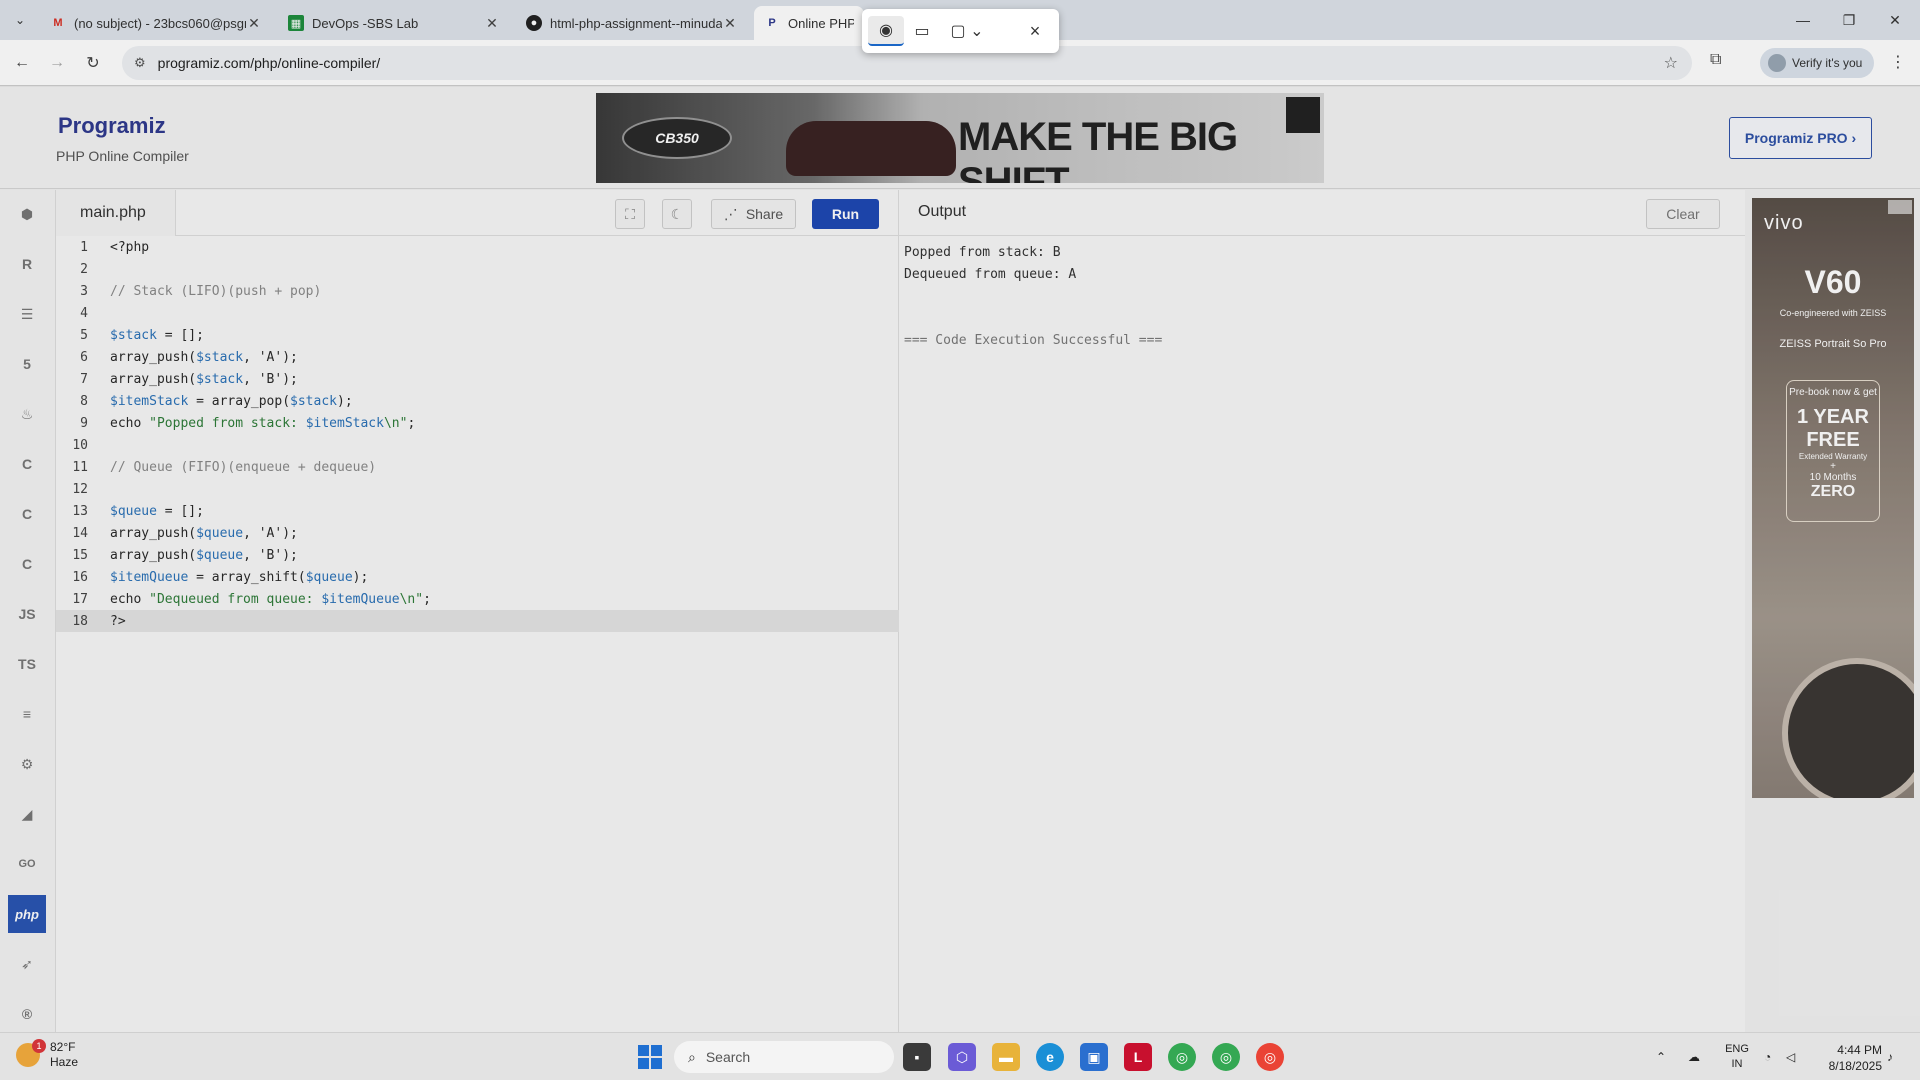  Describe the element at coordinates (1094, 1057) in the screenshot. I see `store-icon: ▣` at that location.